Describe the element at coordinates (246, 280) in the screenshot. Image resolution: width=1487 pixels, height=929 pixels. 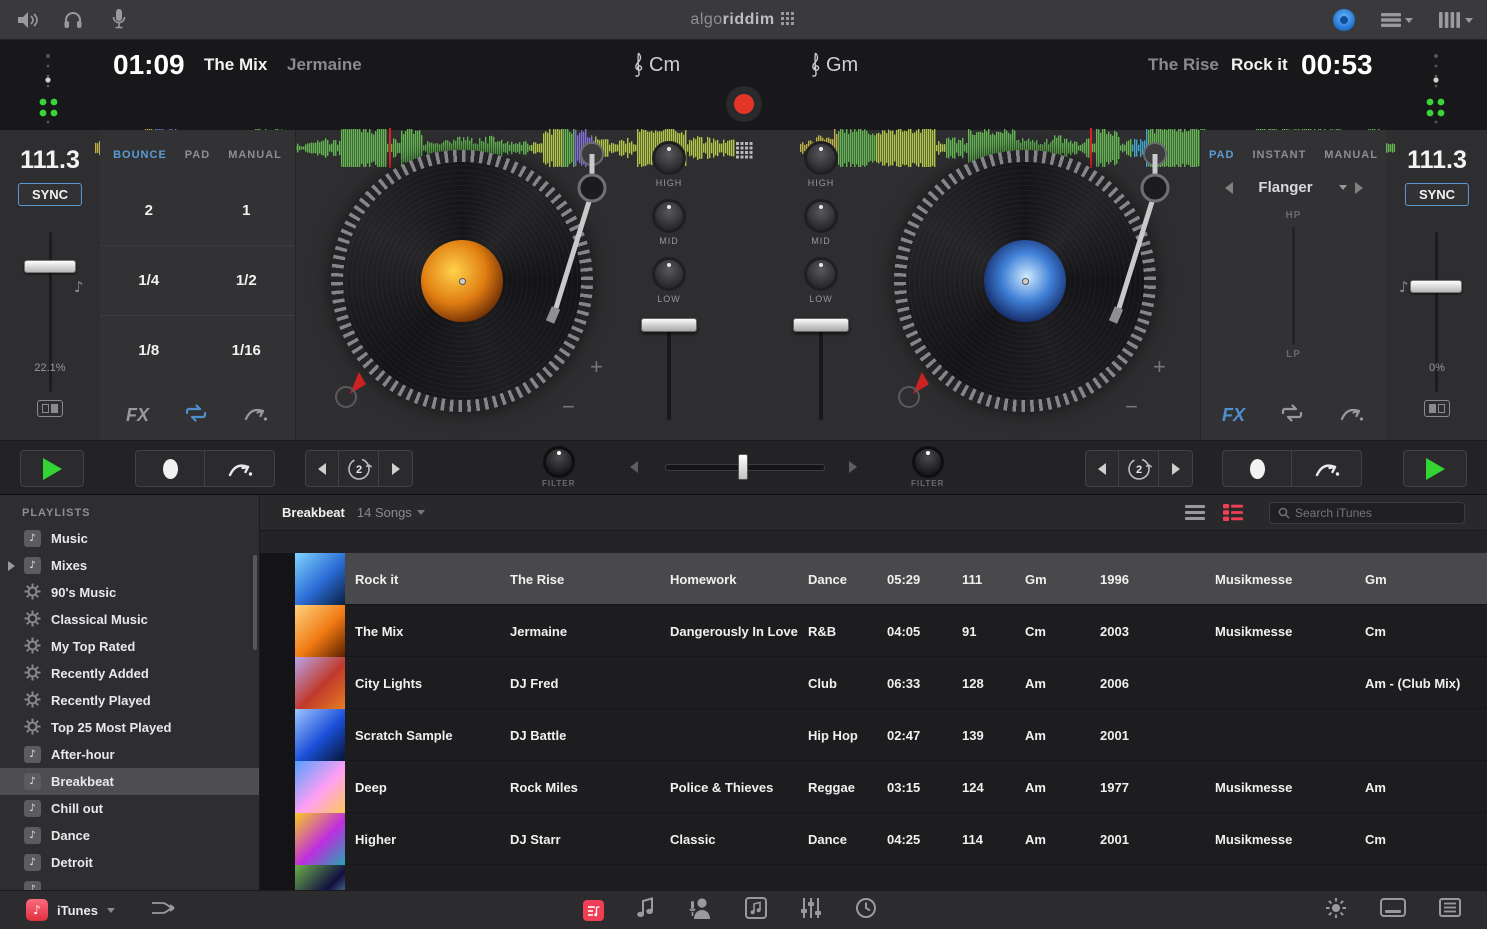
I see `loop-pad-1-2: 1/2` at that location.